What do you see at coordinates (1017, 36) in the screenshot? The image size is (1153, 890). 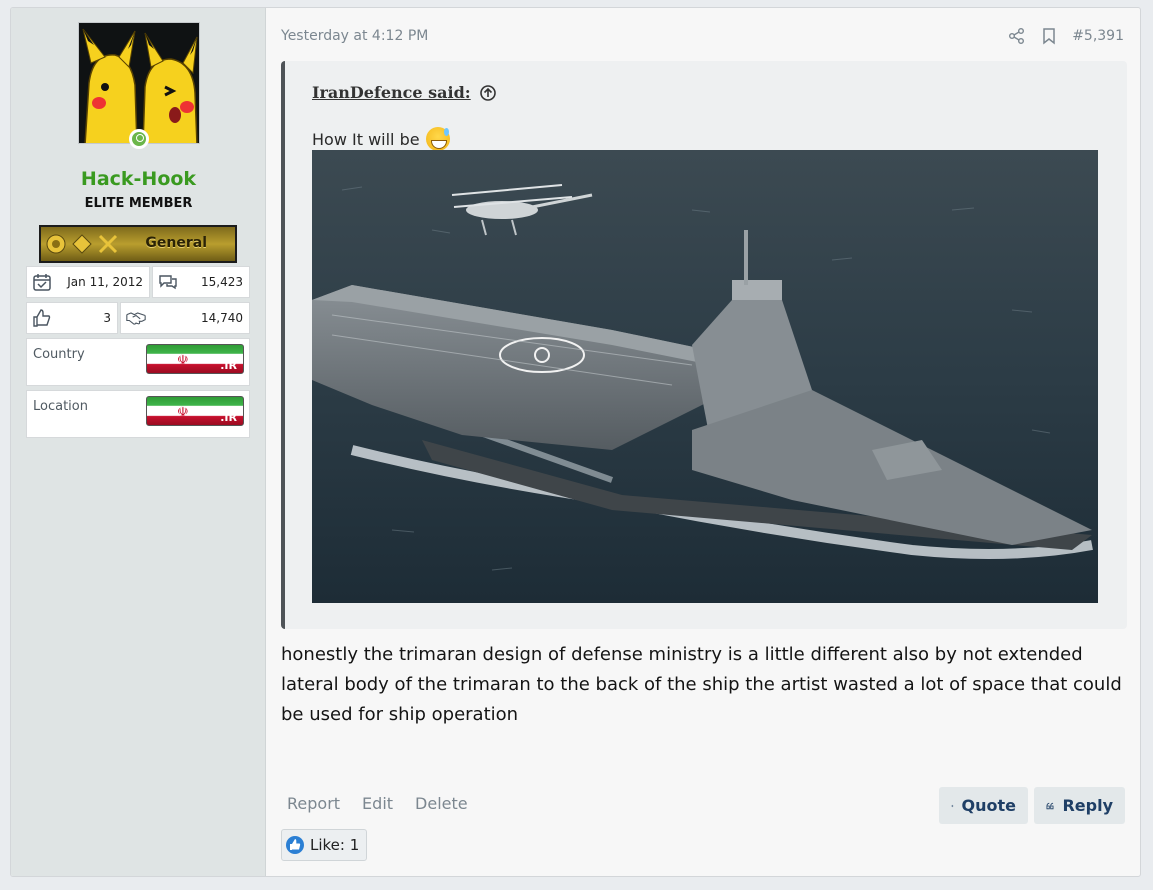 I see `share-icon` at bounding box center [1017, 36].